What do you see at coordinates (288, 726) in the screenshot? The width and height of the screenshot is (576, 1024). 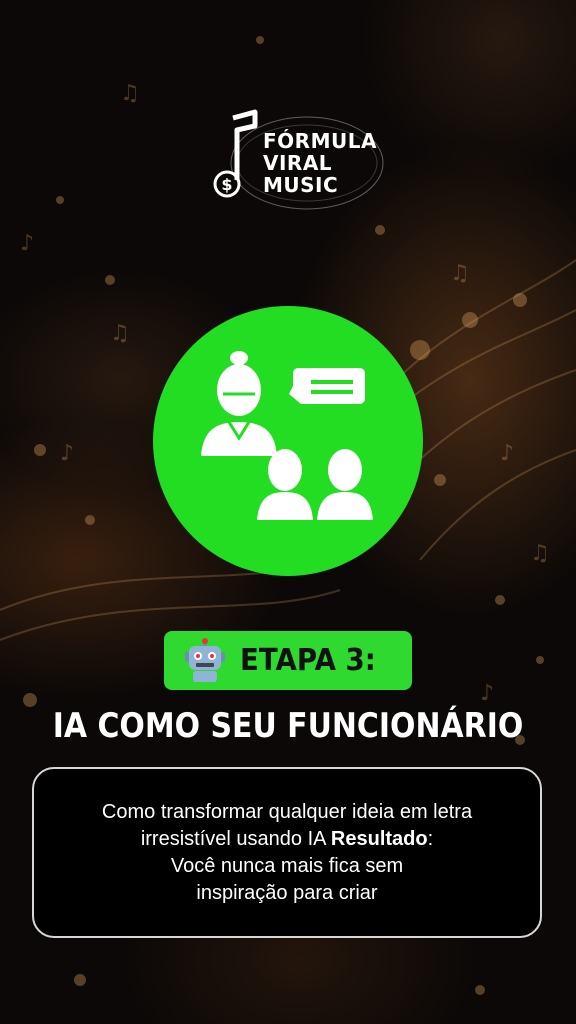 I see `page-title: IA COMO SEU FUNCIONÁRIO` at bounding box center [288, 726].